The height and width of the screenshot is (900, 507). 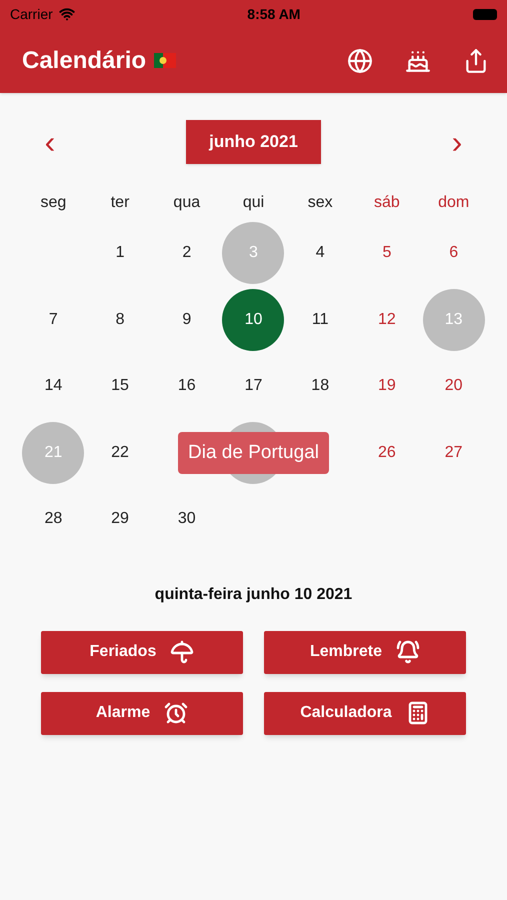 What do you see at coordinates (485, 14) in the screenshot?
I see `battery-icon` at bounding box center [485, 14].